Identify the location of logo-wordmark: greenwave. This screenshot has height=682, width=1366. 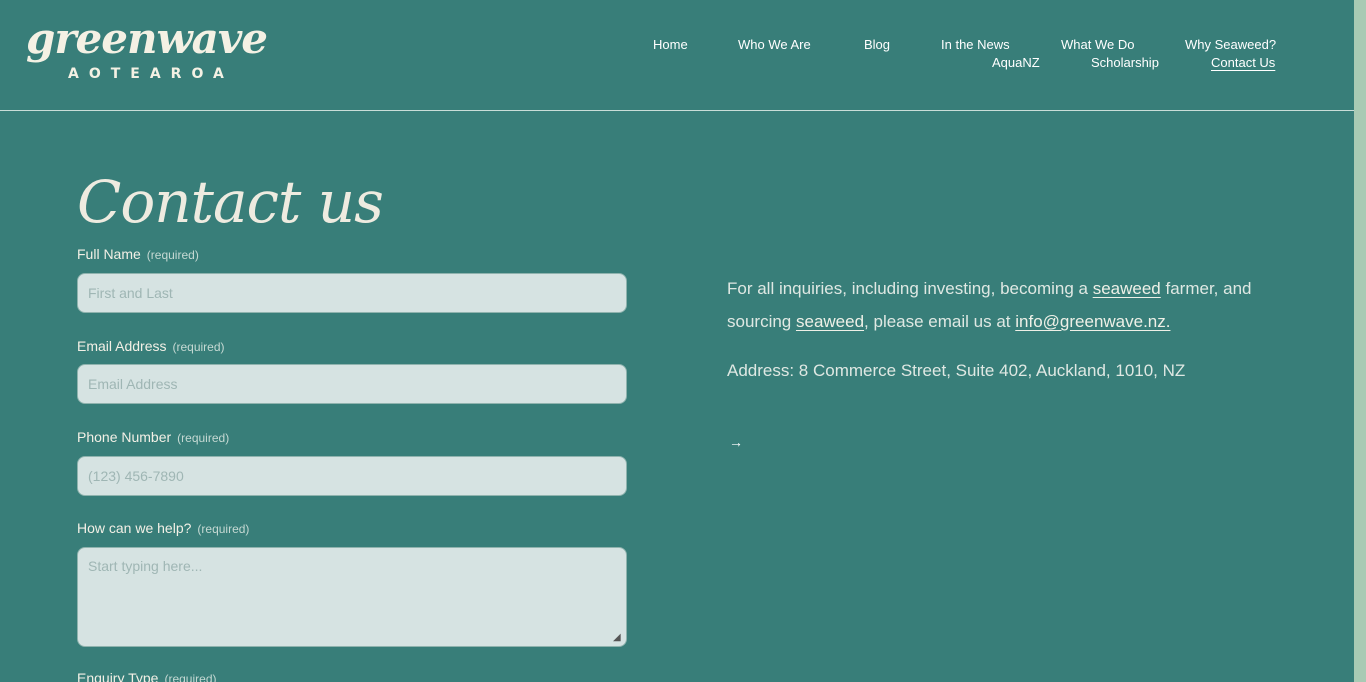
(147, 38).